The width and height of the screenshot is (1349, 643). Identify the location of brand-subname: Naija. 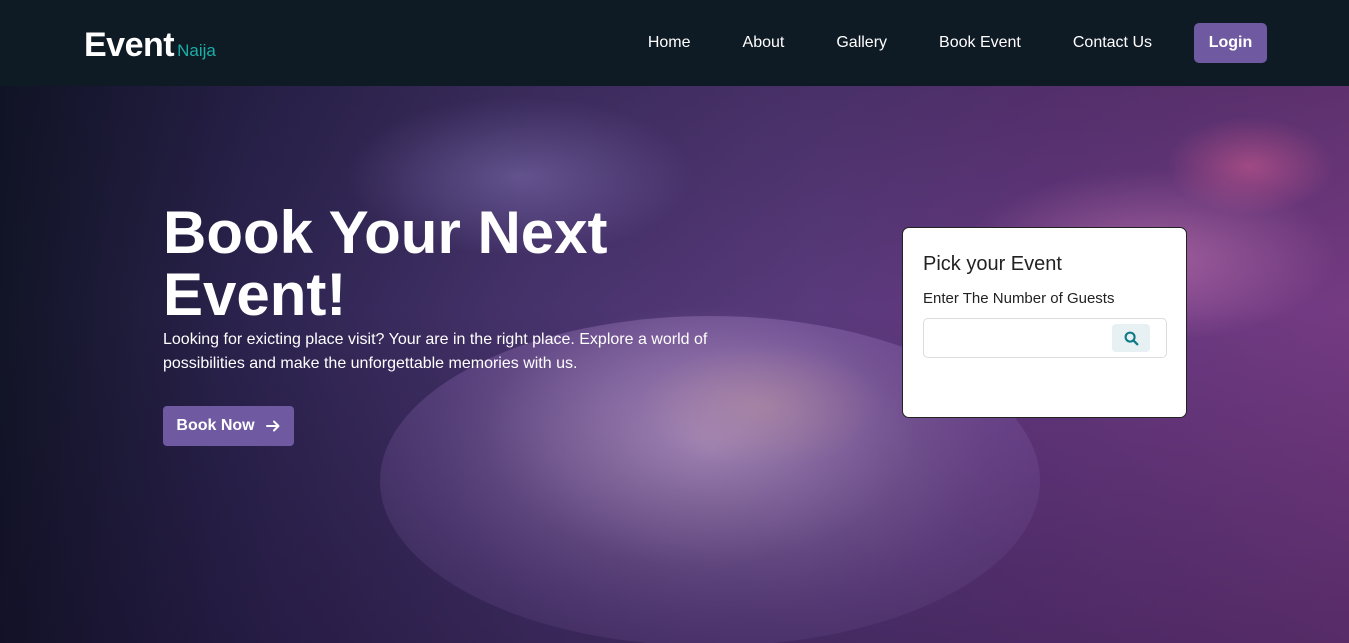
(196, 50).